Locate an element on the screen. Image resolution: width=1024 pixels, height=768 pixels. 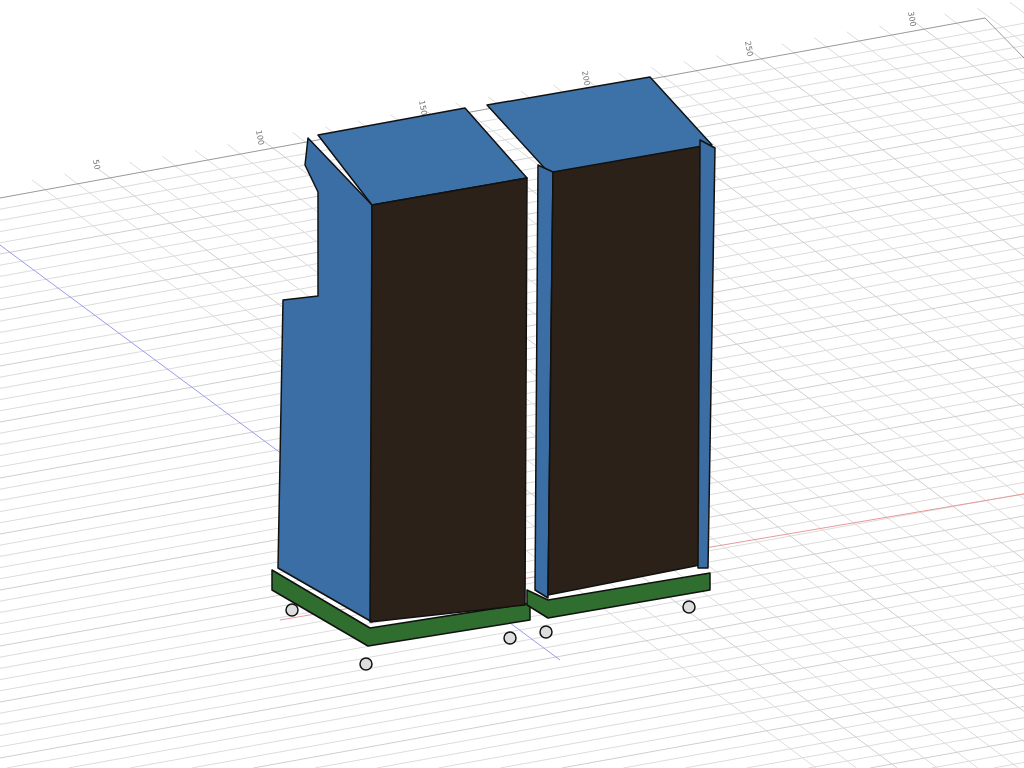
ruler-label: 50 is located at coordinates (96, 164).